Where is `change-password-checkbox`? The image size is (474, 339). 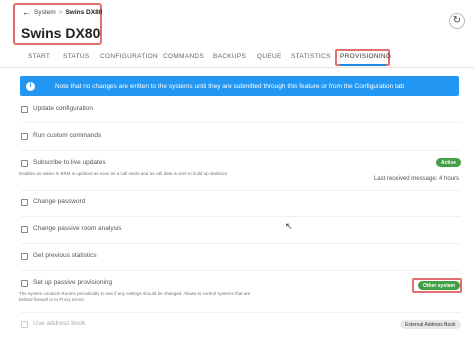
change-password-checkbox is located at coordinates (24, 202).